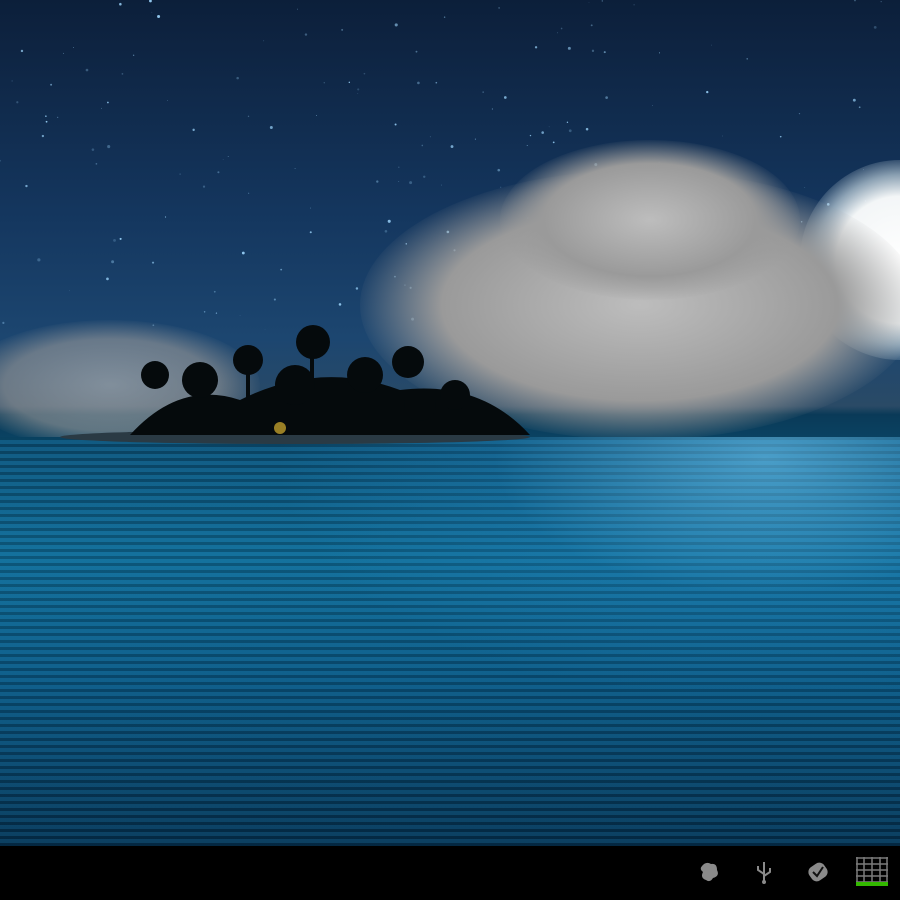 This screenshot has width=900, height=900. What do you see at coordinates (764, 872) in the screenshot?
I see `usb-icon` at bounding box center [764, 872].